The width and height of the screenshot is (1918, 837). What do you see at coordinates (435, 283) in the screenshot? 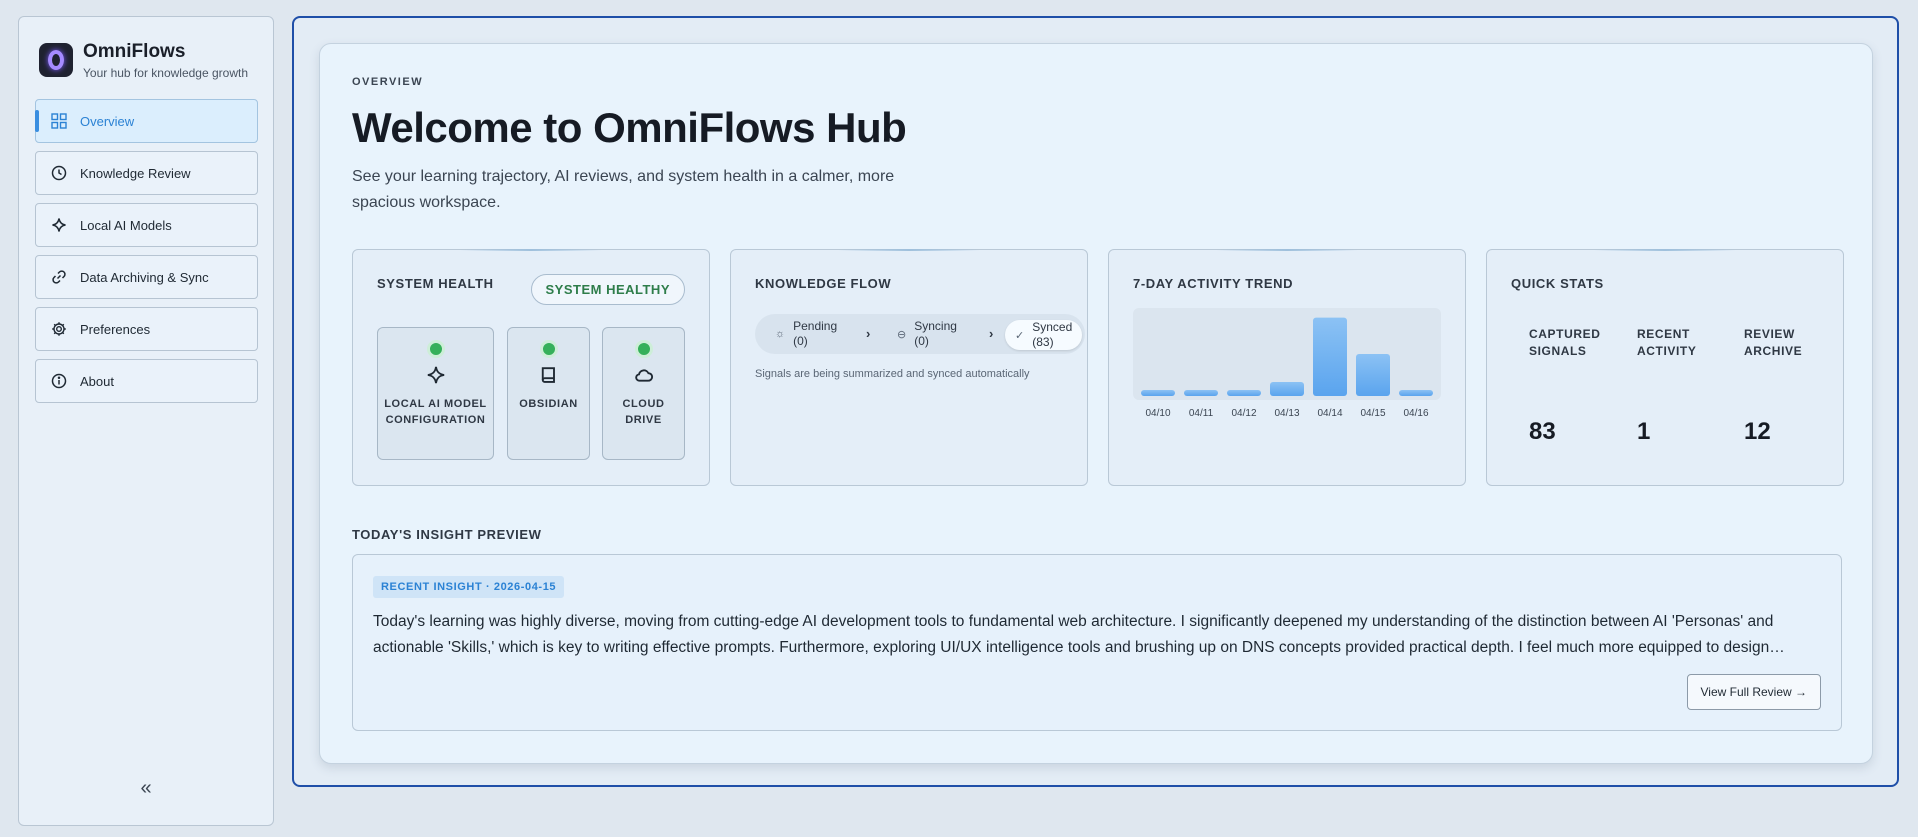
I see `card-title: SYSTEM HEALTH` at bounding box center [435, 283].